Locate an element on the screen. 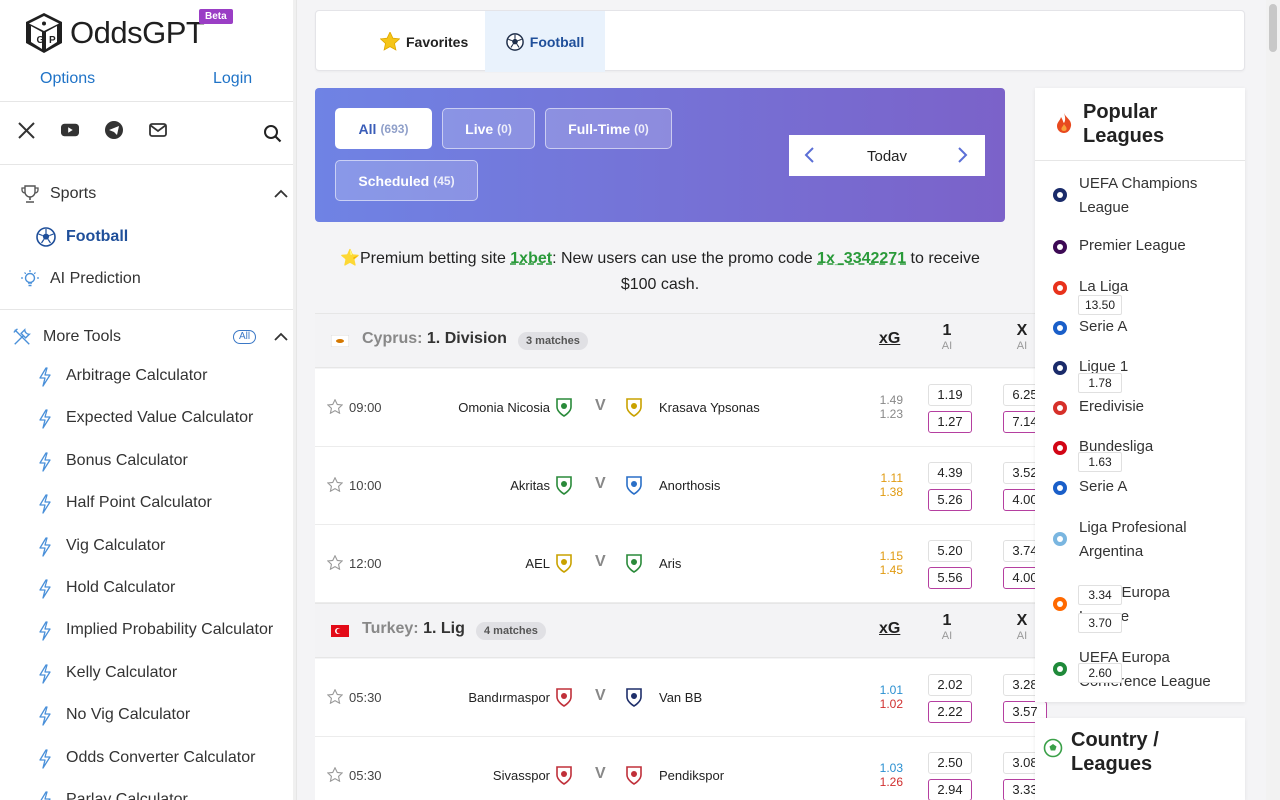  popular-league-item: Ligue 1 is located at coordinates (1140, 368).